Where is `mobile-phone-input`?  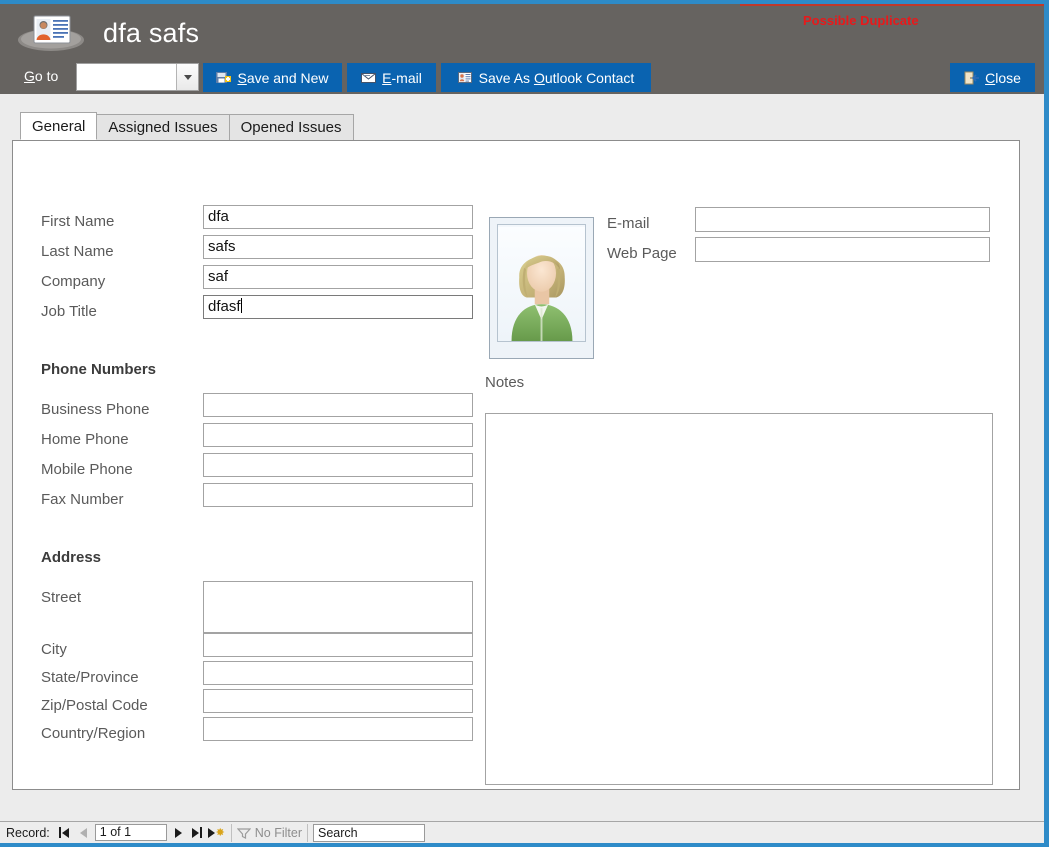
mobile-phone-input is located at coordinates (338, 465).